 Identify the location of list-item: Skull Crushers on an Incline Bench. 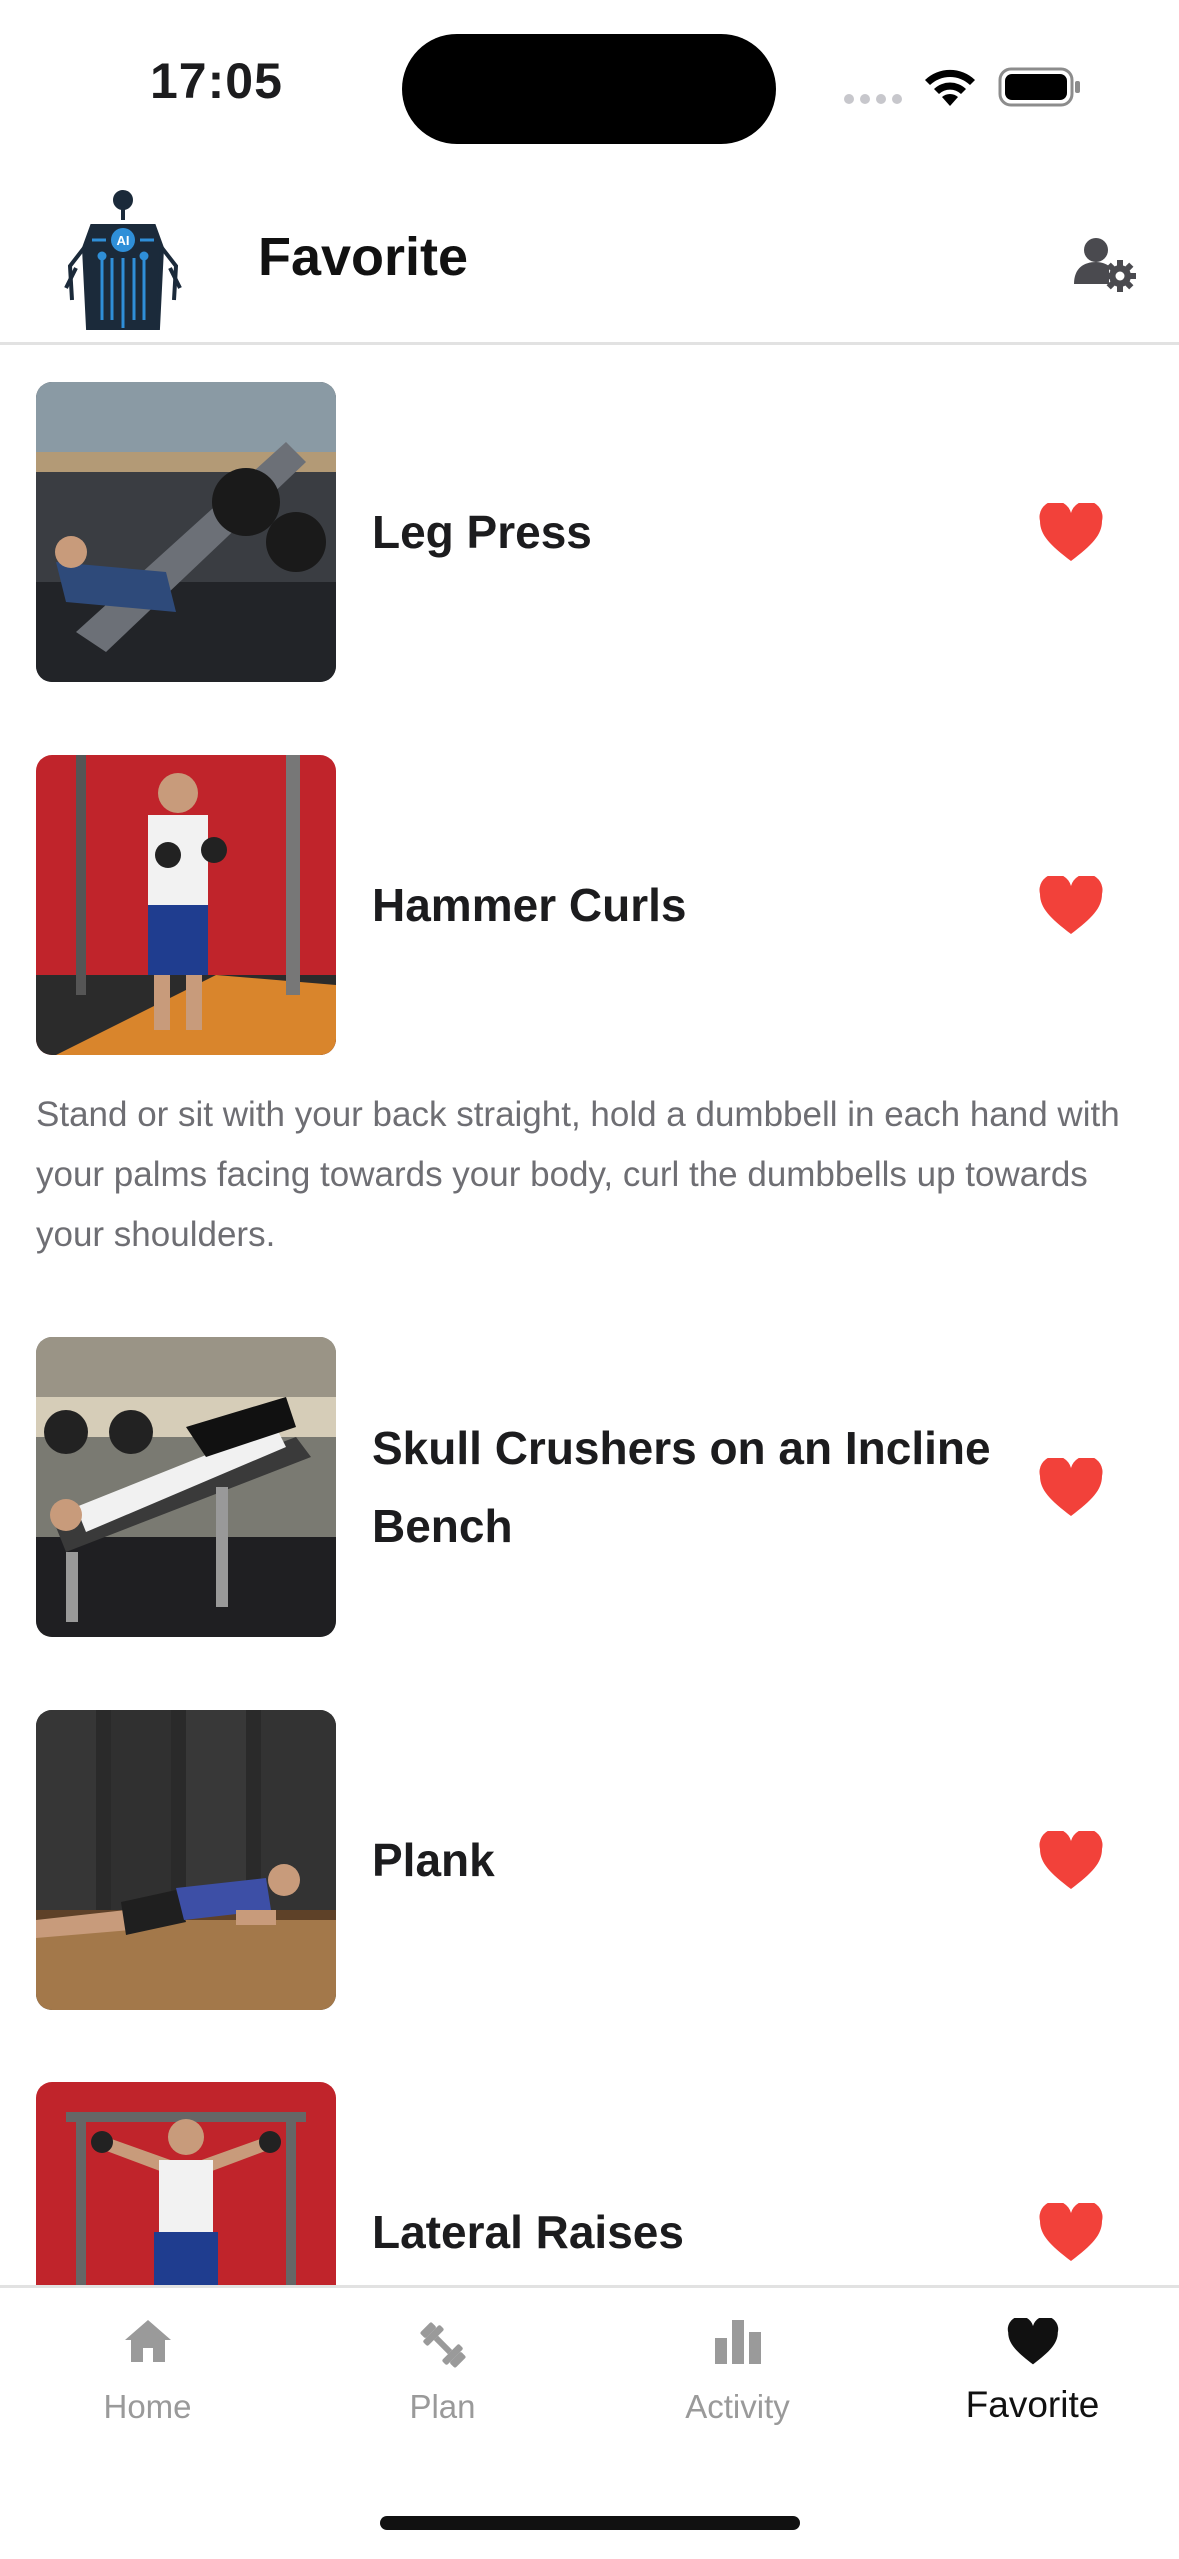
(589, 1487).